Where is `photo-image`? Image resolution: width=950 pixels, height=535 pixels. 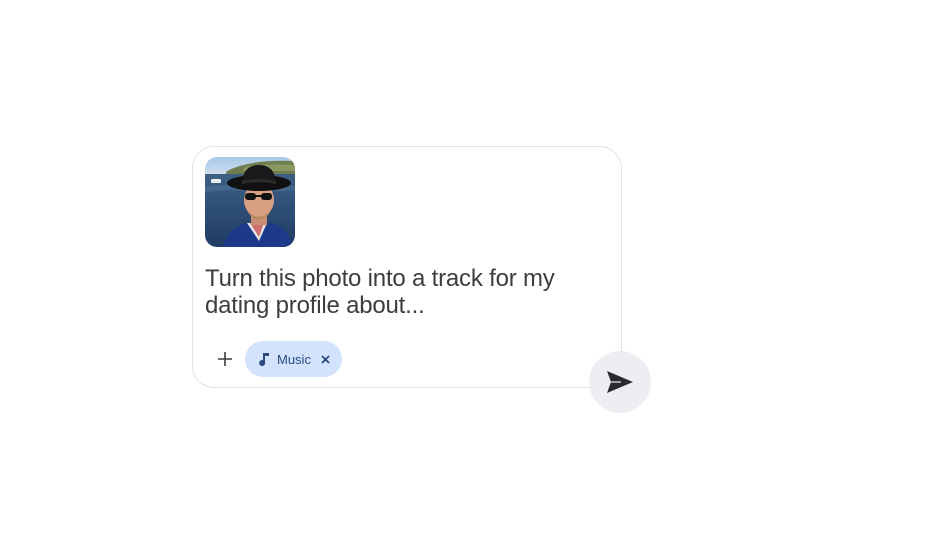
photo-image is located at coordinates (250, 202).